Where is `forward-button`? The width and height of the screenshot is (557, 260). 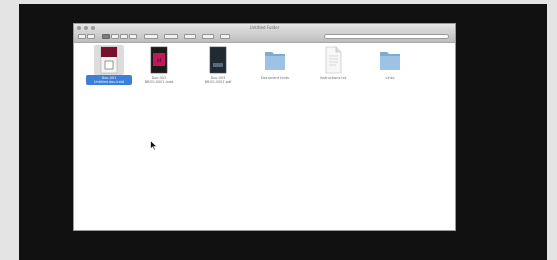 forward-button is located at coordinates (91, 36).